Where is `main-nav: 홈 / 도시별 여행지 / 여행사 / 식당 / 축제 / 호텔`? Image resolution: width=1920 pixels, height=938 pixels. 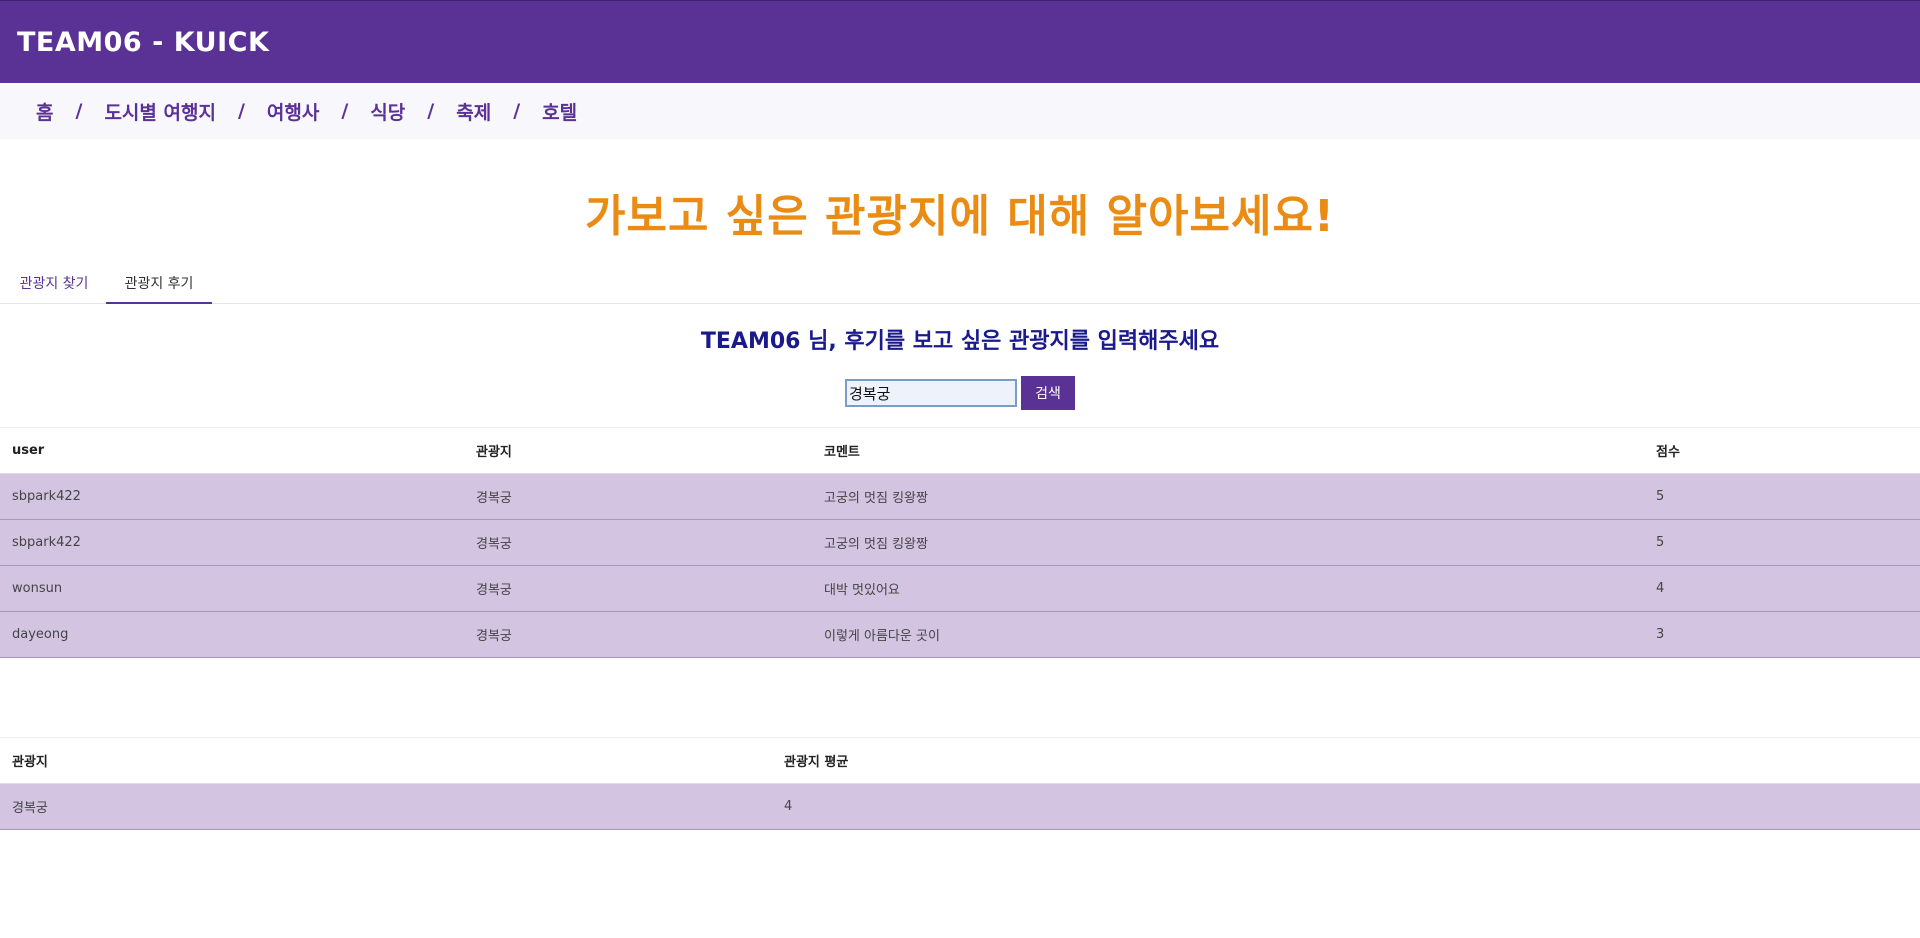
main-nav: 홈 / 도시별 여행지 / 여행사 / 식당 / 축제 / 호텔 is located at coordinates (960, 111).